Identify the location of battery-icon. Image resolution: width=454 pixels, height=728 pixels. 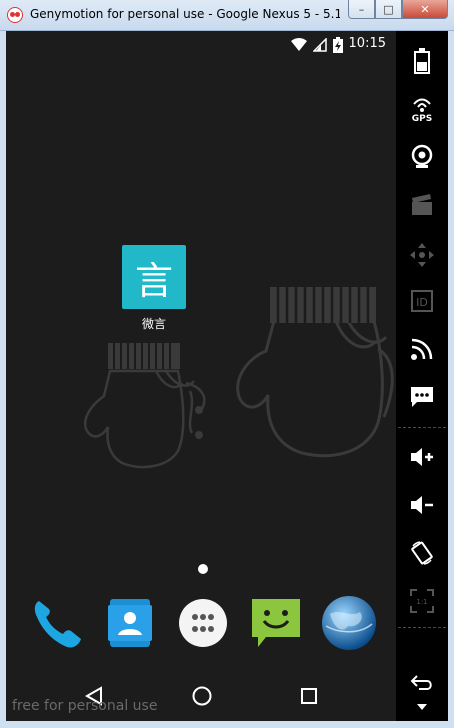
(422, 61).